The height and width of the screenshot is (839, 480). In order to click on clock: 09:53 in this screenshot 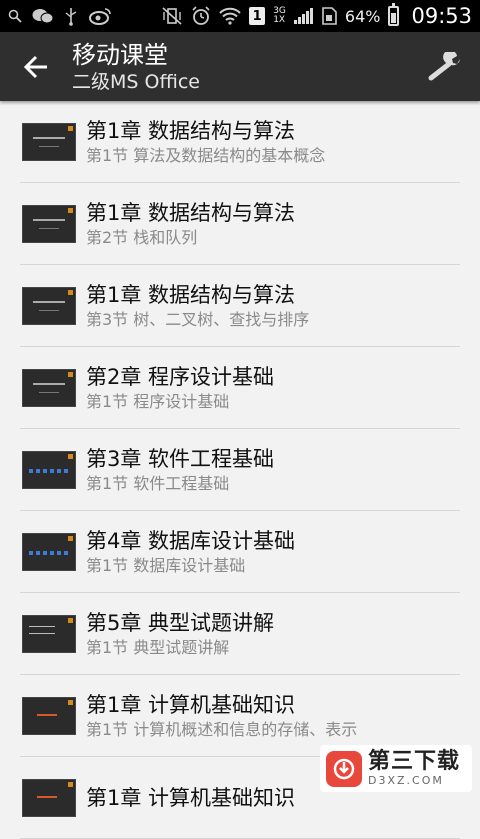, I will do `click(441, 16)`.